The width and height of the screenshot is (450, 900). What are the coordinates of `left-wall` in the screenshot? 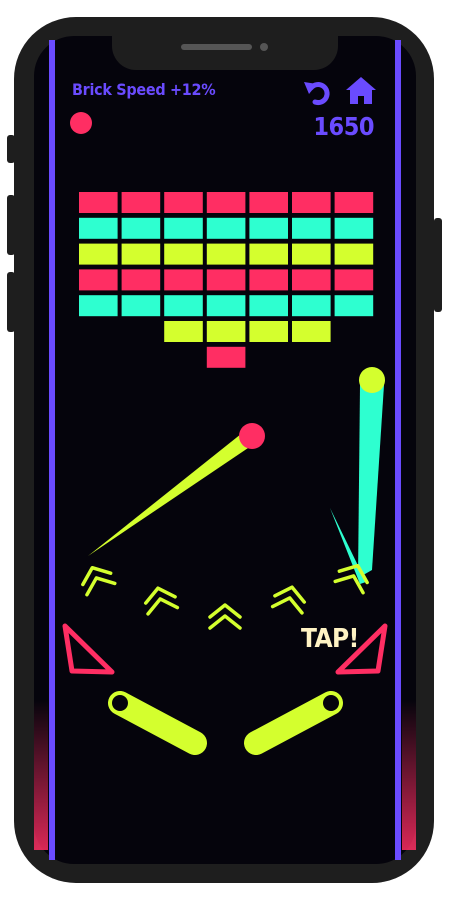 It's located at (52, 450).